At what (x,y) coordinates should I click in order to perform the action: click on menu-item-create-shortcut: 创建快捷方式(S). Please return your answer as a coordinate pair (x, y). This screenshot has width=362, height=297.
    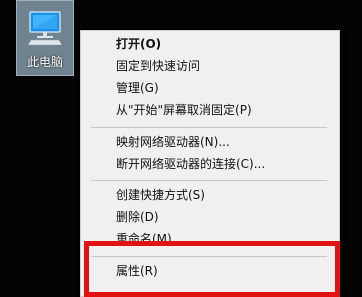
    Looking at the image, I should click on (210, 195).